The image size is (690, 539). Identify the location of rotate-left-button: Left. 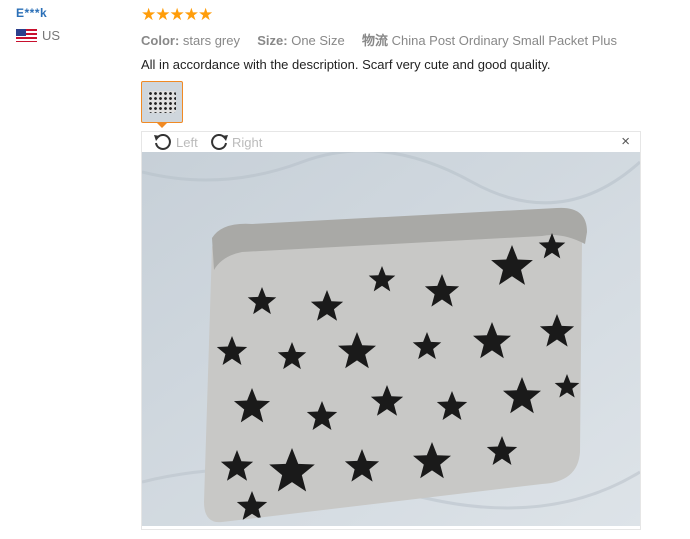
(175, 142).